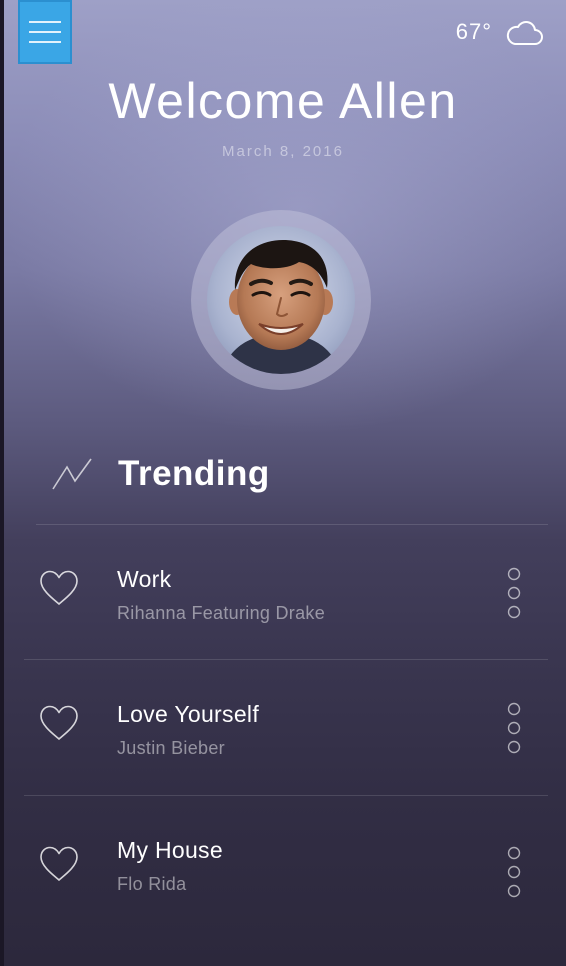 The width and height of the screenshot is (566, 966). What do you see at coordinates (473, 31) in the screenshot?
I see `temperature-label: 67°` at bounding box center [473, 31].